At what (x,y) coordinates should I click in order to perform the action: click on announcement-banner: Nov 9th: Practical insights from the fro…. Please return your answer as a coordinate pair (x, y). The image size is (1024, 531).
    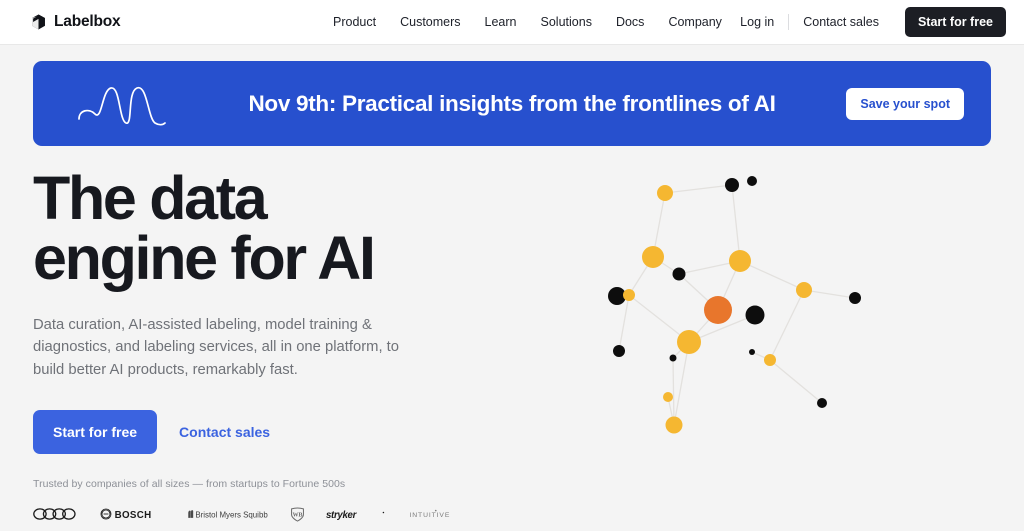
    Looking at the image, I should click on (512, 103).